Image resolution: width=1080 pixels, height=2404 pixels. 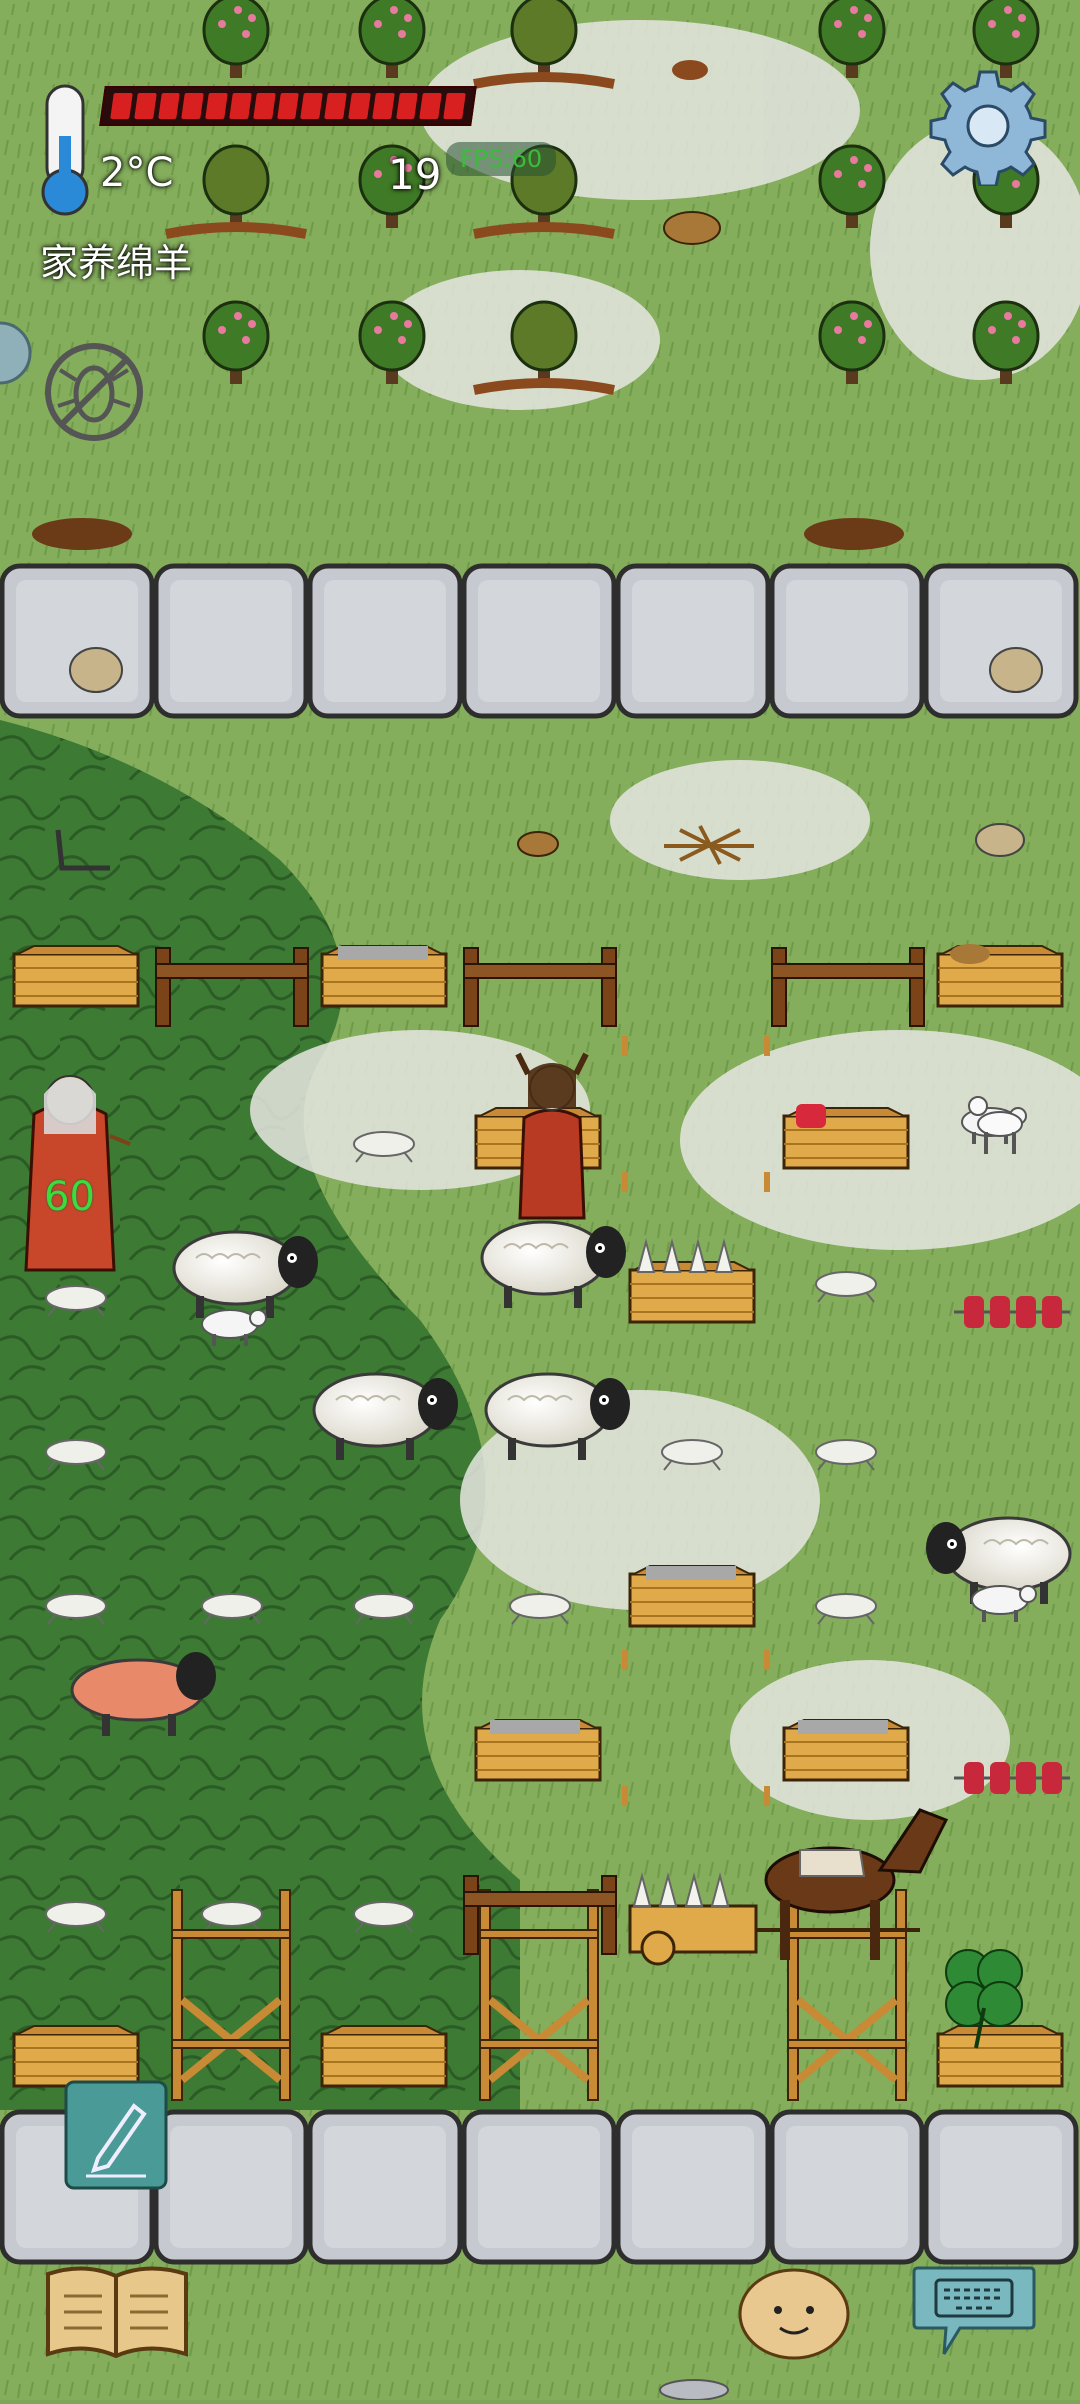 What do you see at coordinates (116, 2135) in the screenshot?
I see `pencil-note-icon` at bounding box center [116, 2135].